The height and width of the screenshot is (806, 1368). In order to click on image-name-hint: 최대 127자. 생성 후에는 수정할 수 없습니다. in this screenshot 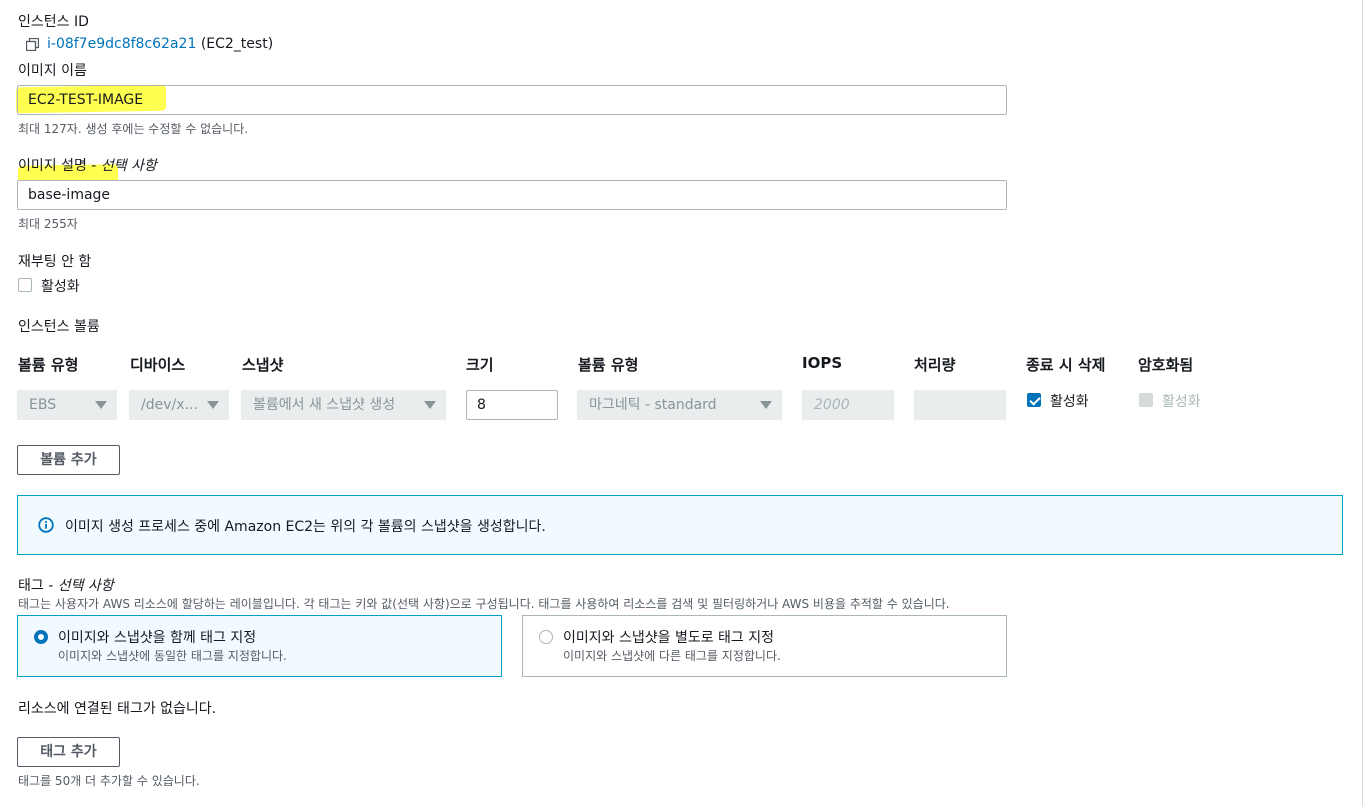, I will do `click(133, 129)`.